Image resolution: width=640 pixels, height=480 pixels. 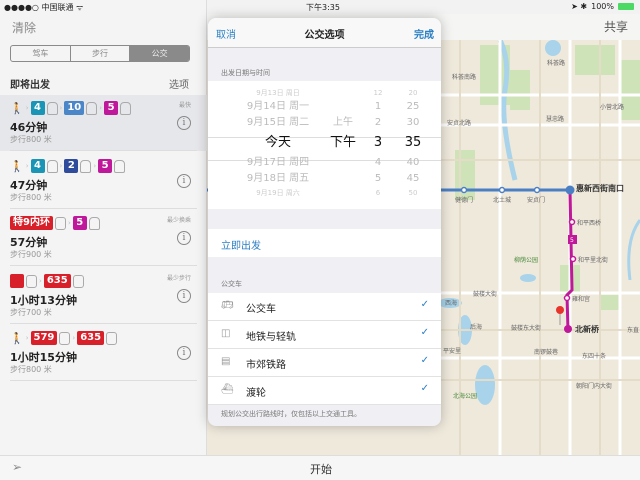 I want to click on picker-item: 12, so click(x=378, y=93).